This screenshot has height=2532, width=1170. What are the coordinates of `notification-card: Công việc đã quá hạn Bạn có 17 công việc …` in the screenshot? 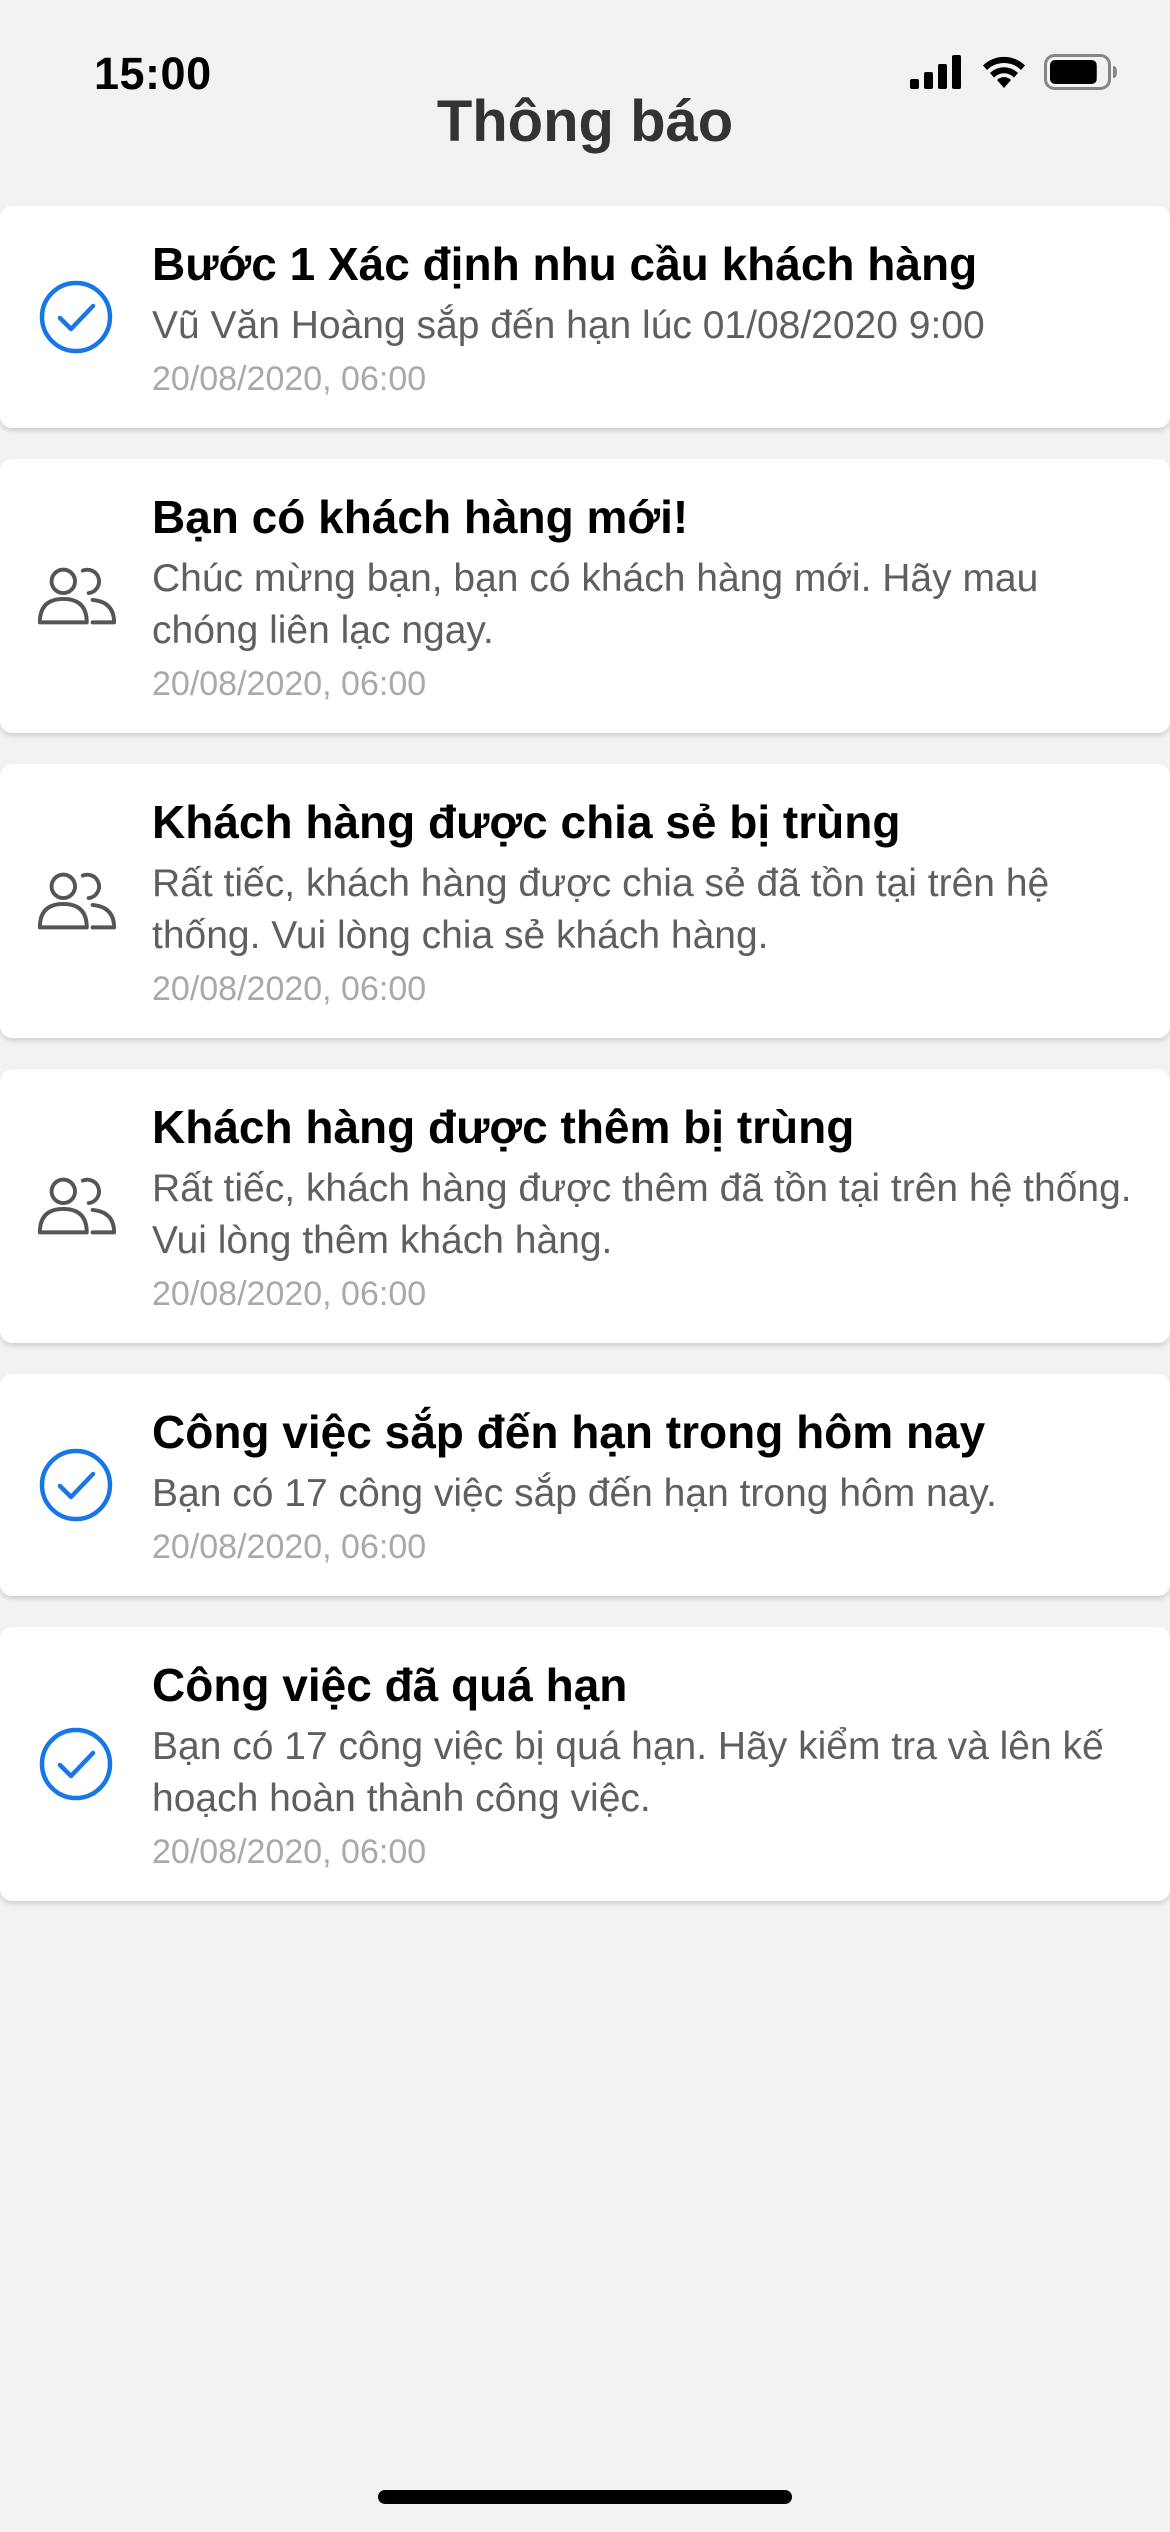 It's located at (585, 1764).